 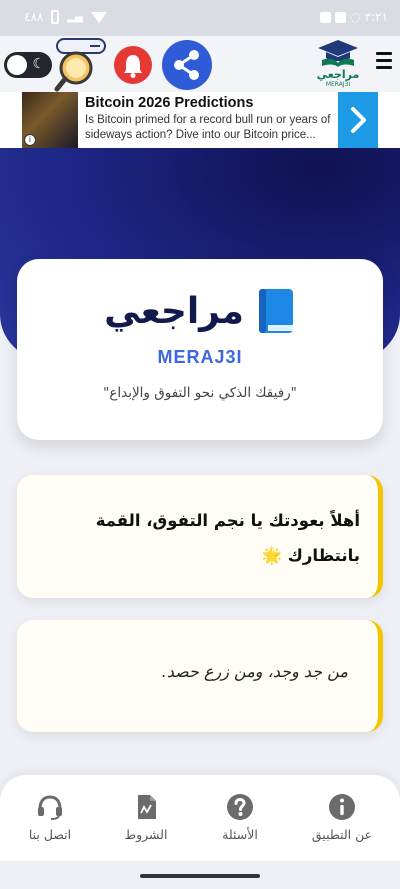 What do you see at coordinates (65, 17) in the screenshot?
I see `status-left: ٤٨٨ ▂▄` at bounding box center [65, 17].